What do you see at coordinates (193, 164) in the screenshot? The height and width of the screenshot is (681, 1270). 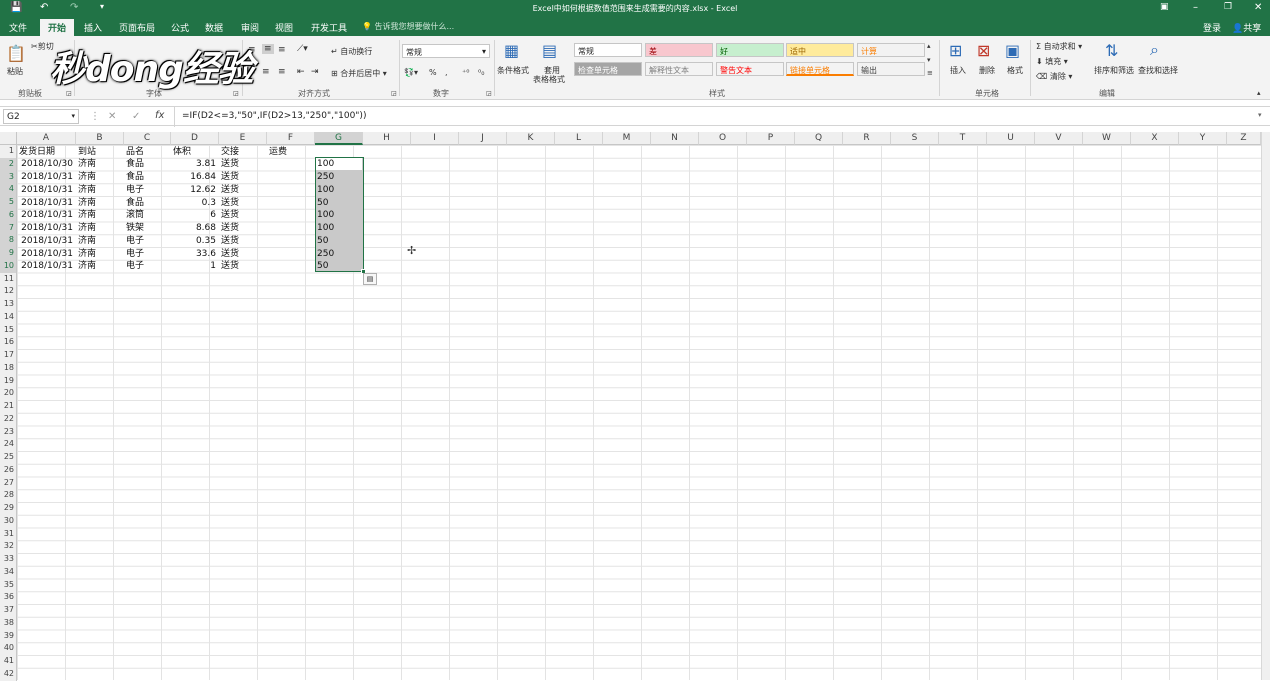 I see `cell-D2: 3.81` at bounding box center [193, 164].